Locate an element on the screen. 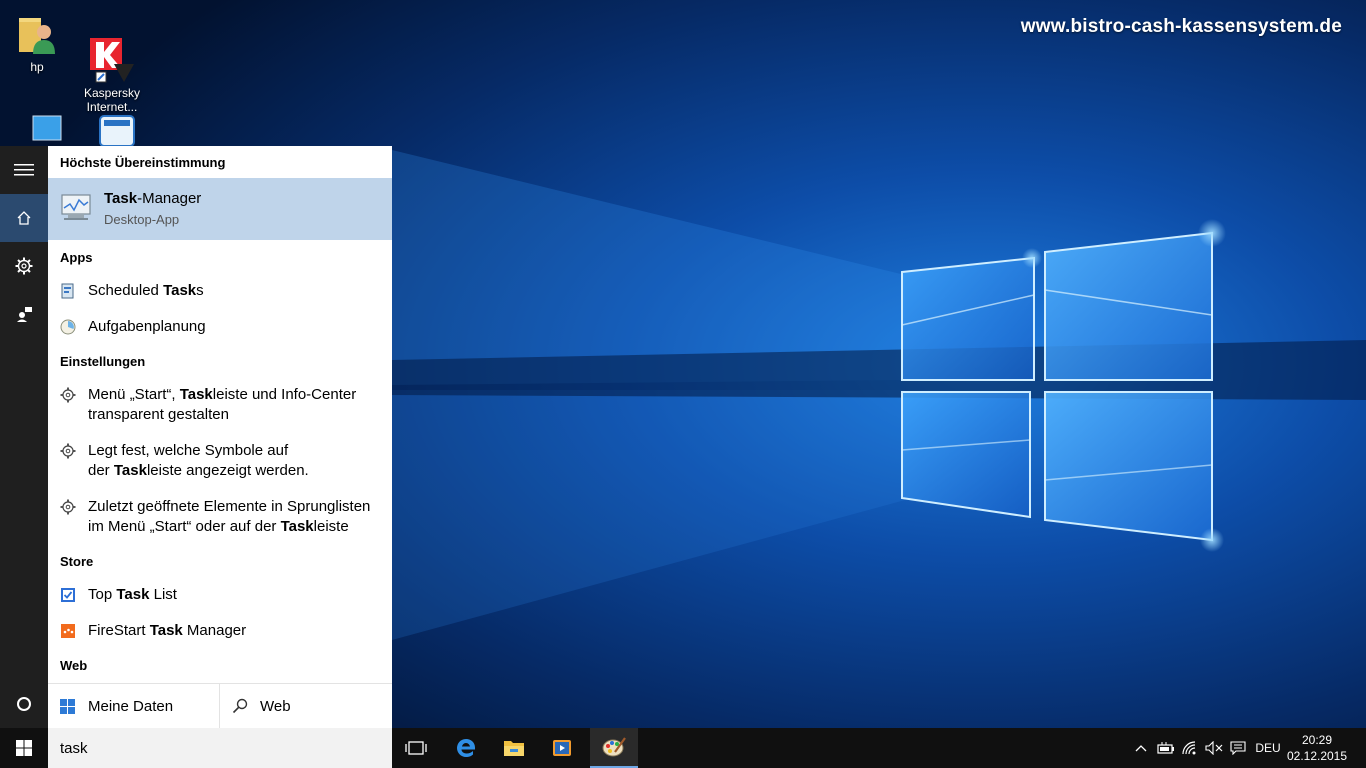 This screenshot has height=768, width=1366. home-button is located at coordinates (24, 218).